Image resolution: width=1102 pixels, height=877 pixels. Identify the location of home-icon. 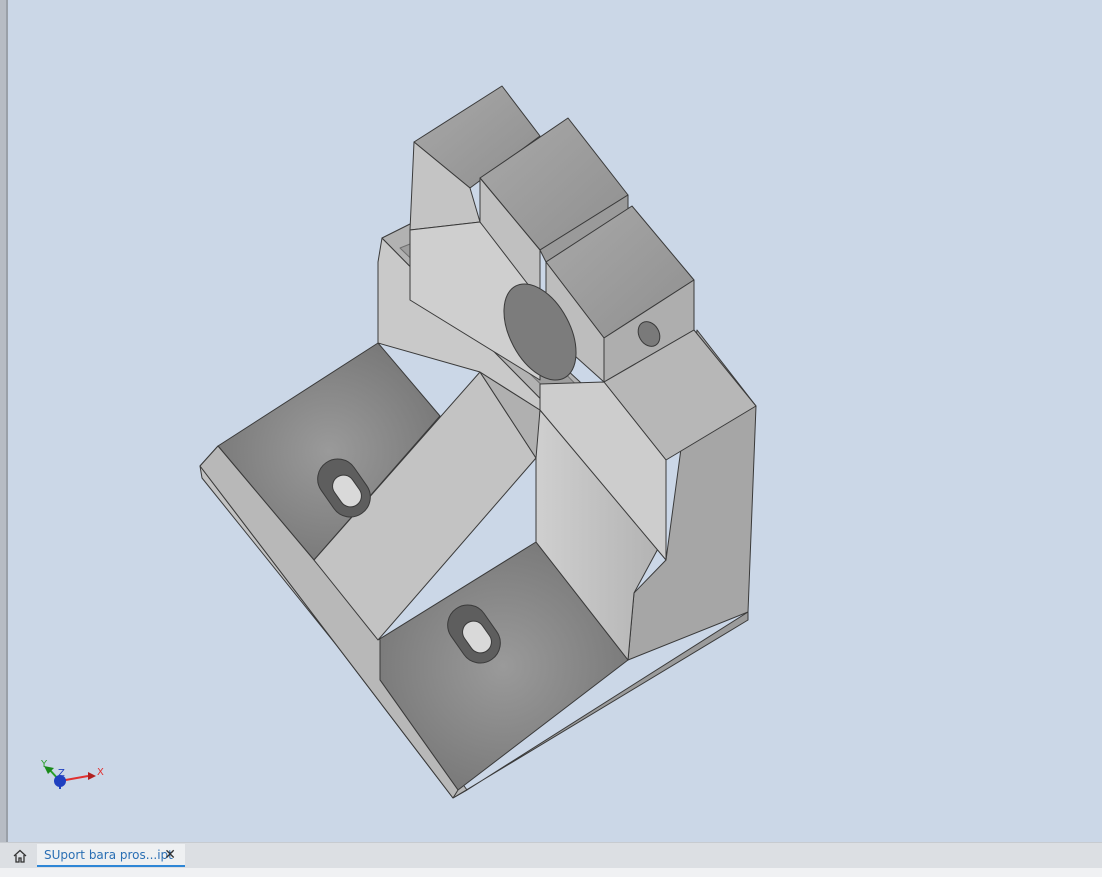
(20, 856).